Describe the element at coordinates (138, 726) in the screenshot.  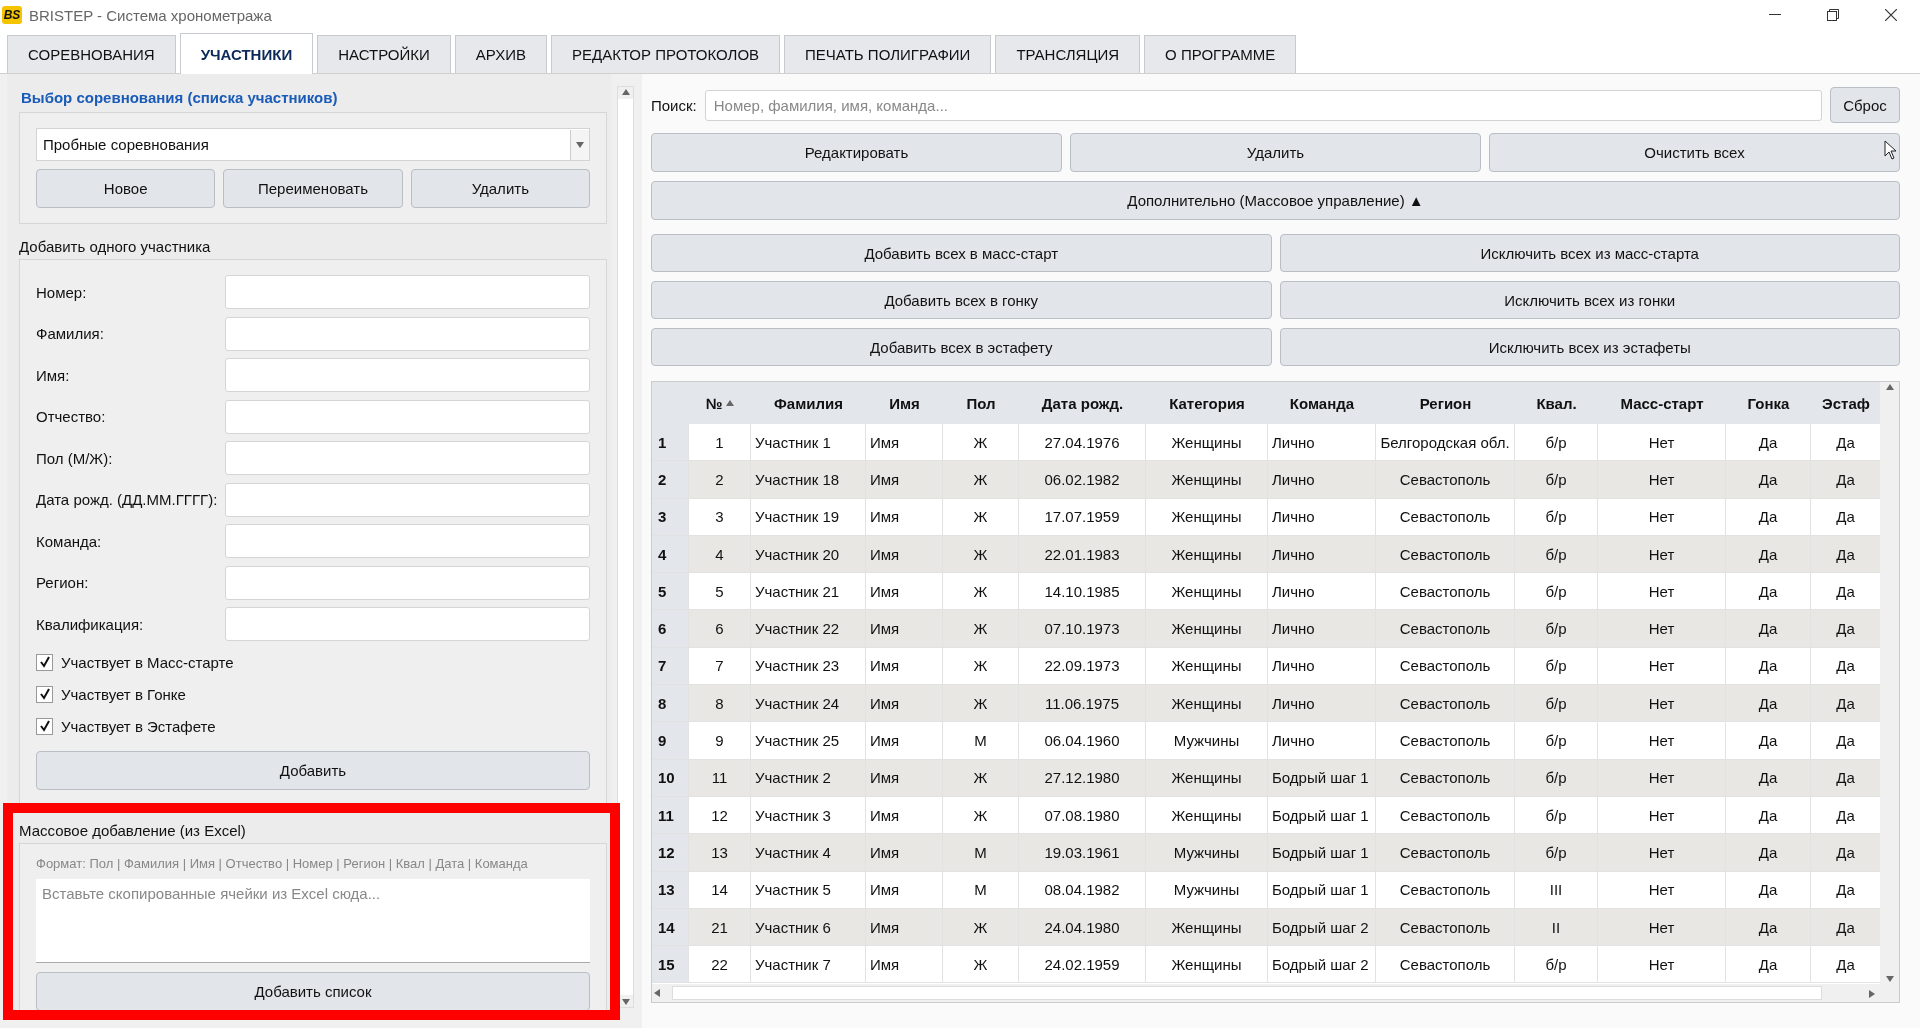
I see `checkbox-label: Участвует в Эстафете` at that location.